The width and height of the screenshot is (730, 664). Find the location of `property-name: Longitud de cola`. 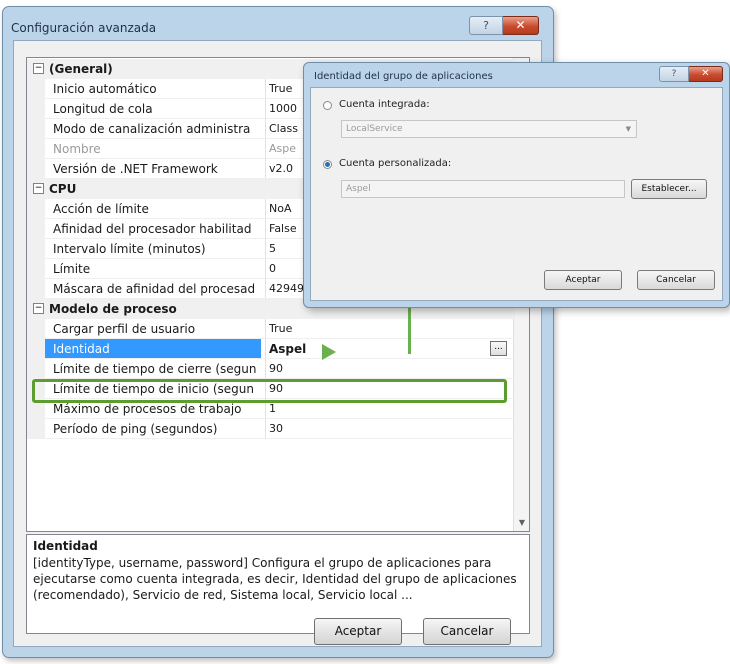

property-name: Longitud de cola is located at coordinates (103, 109).